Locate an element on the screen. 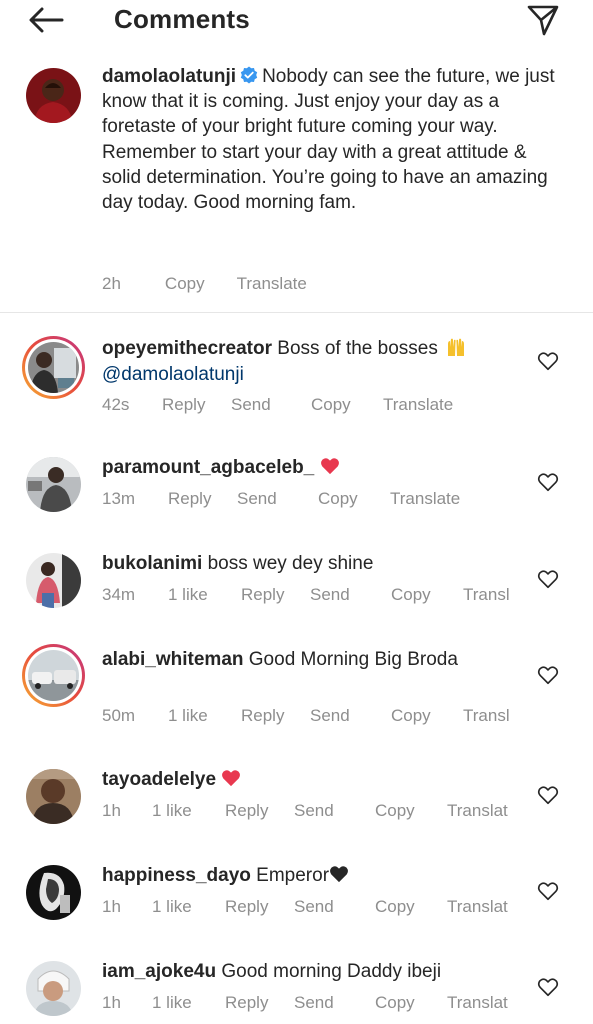 Image resolution: width=593 pixels, height=1024 pixels. comment-meta: 34m 1 like Reply Send Copy Transl is located at coordinates (306, 595).